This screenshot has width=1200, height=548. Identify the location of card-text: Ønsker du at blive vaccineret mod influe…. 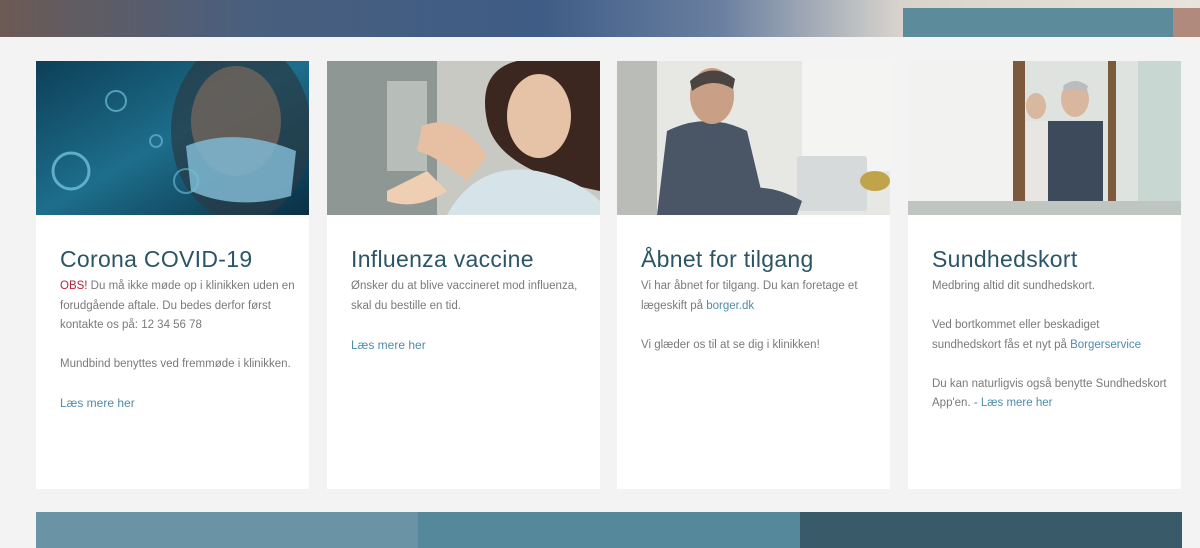
(464, 296).